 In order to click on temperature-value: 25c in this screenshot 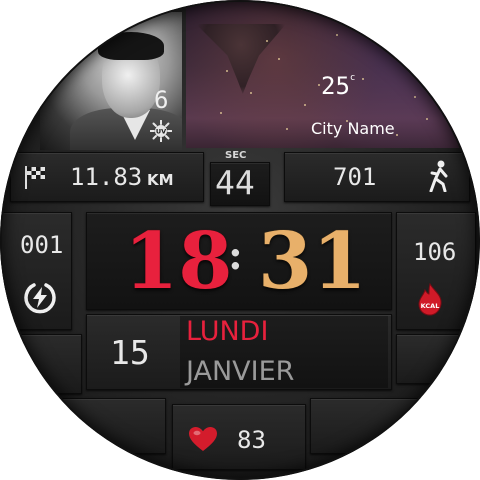, I will do `click(338, 86)`.